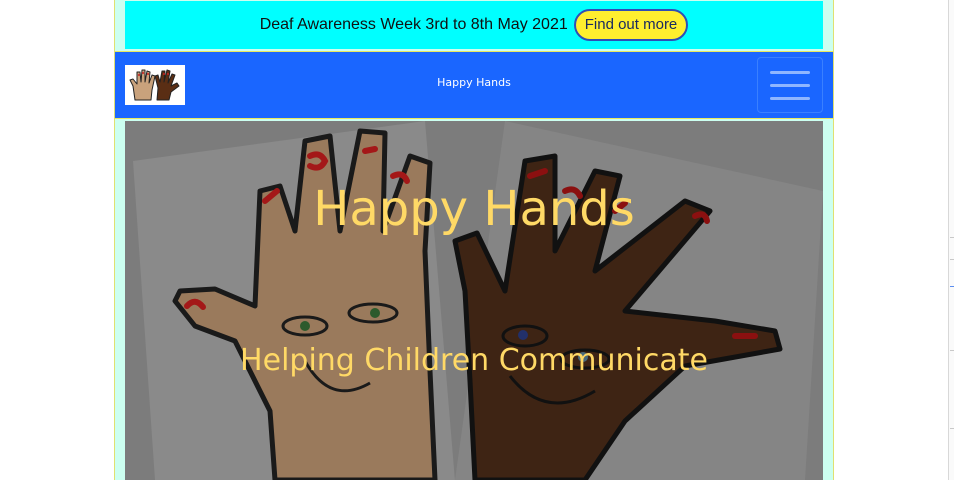 The height and width of the screenshot is (480, 954). What do you see at coordinates (631, 25) in the screenshot?
I see `find-out-more-button: Find out more` at bounding box center [631, 25].